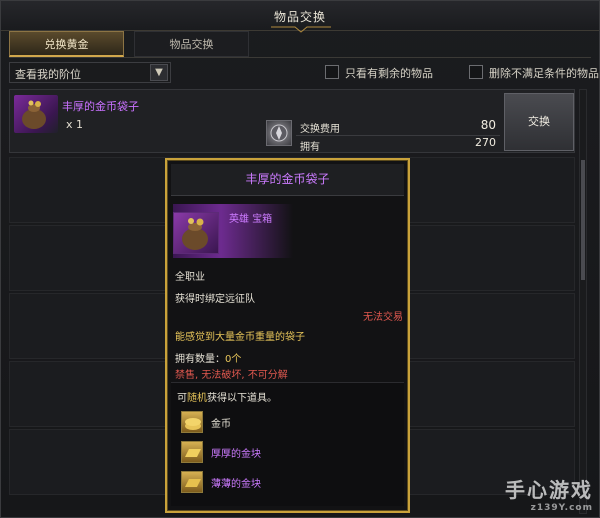  What do you see at coordinates (539, 122) in the screenshot?
I see `exchange-button: 交换` at bounding box center [539, 122].